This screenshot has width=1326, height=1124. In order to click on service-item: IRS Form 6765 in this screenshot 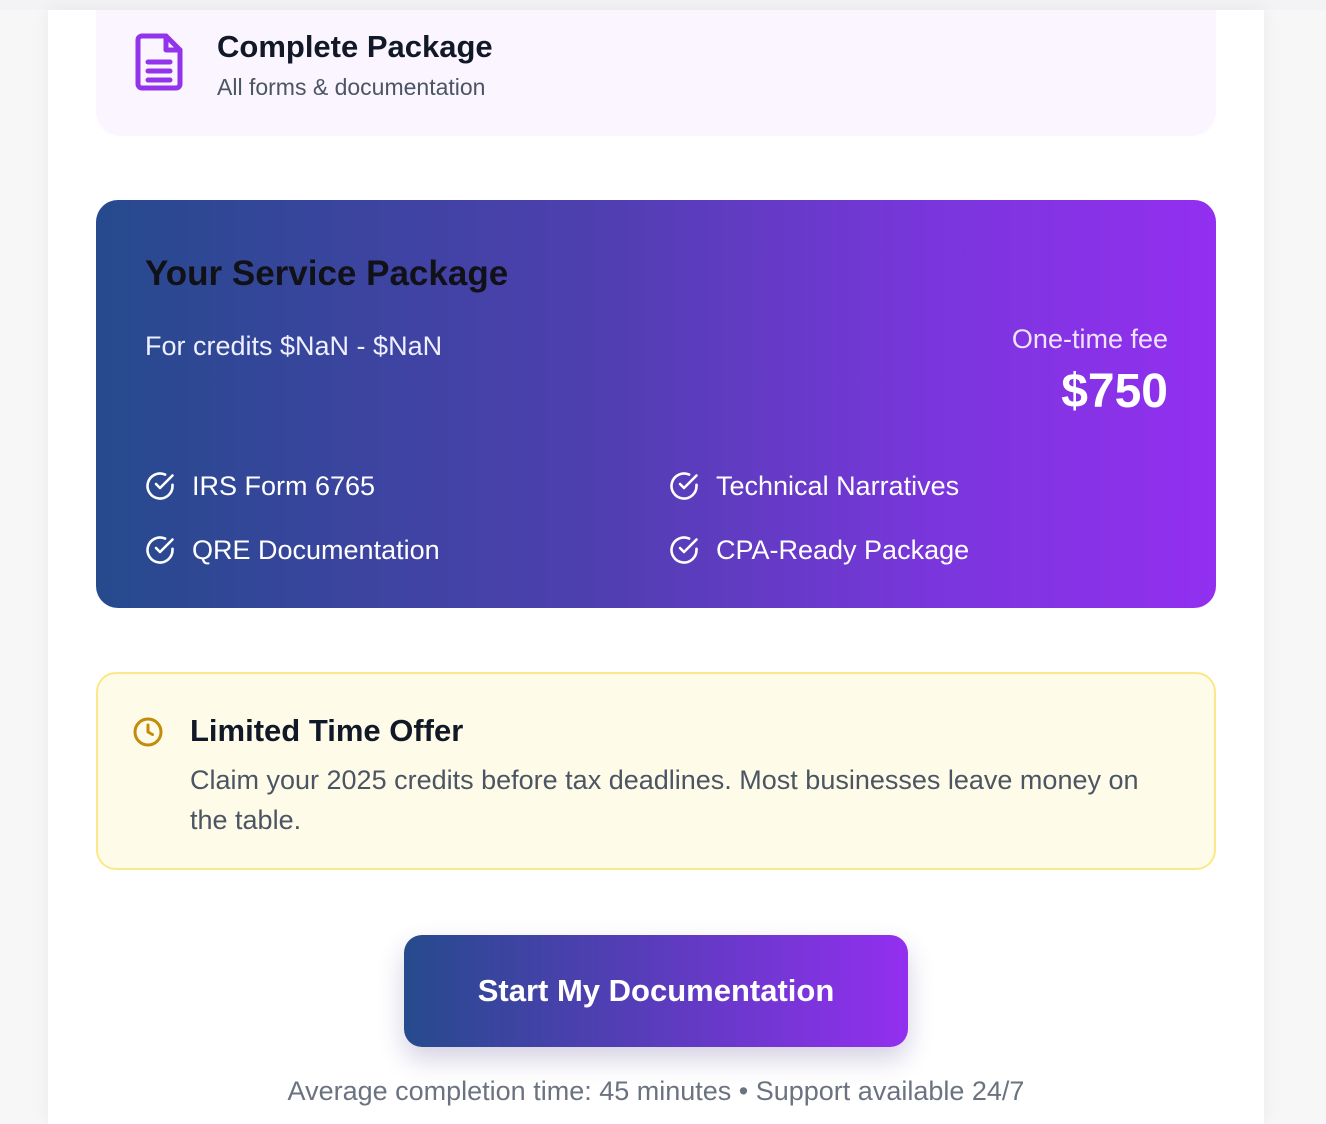, I will do `click(259, 486)`.